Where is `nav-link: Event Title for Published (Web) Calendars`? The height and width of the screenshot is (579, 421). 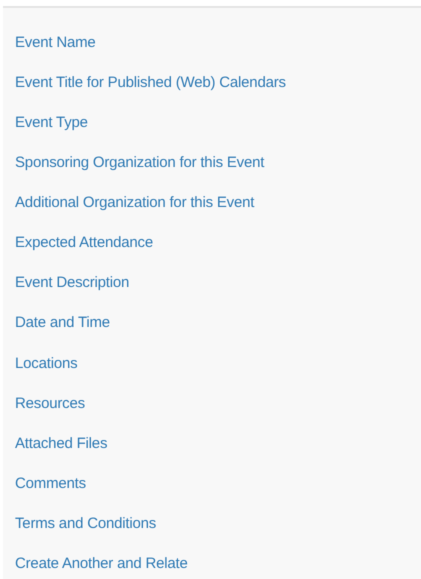 nav-link: Event Title for Published (Web) Calendars is located at coordinates (150, 83).